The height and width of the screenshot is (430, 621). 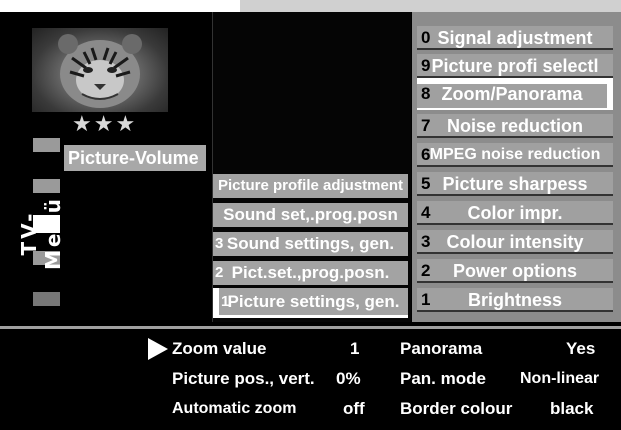 What do you see at coordinates (243, 379) in the screenshot?
I see `picture-pos-vert-label: Picture pos., vert.` at bounding box center [243, 379].